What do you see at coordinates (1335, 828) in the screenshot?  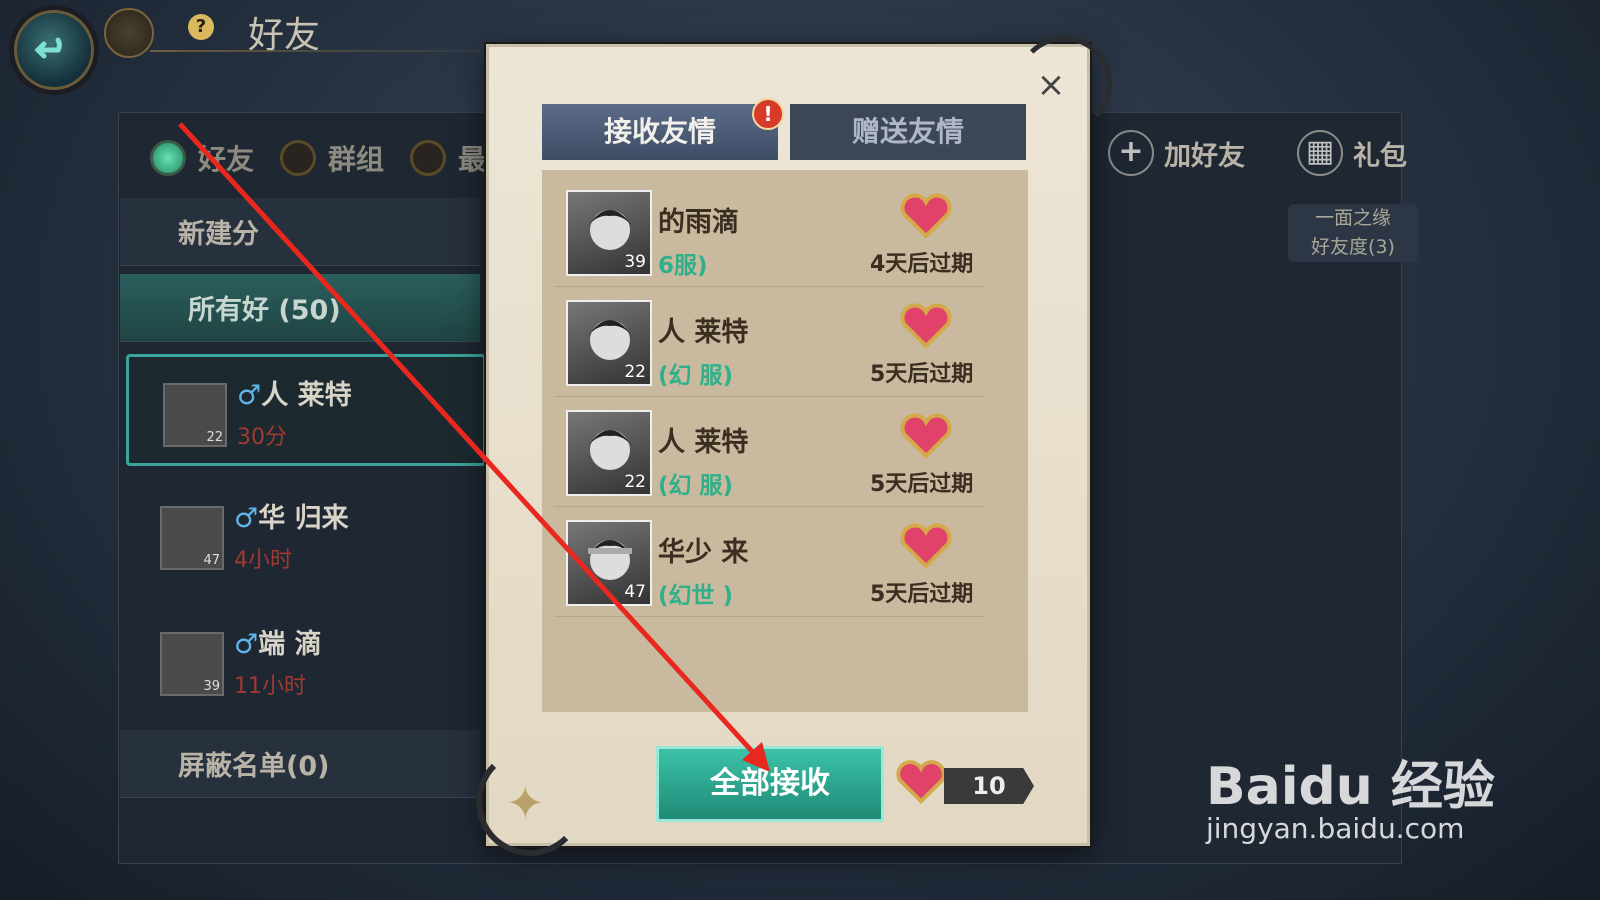 I see `watermark-url: jingyan.baidu.com` at bounding box center [1335, 828].